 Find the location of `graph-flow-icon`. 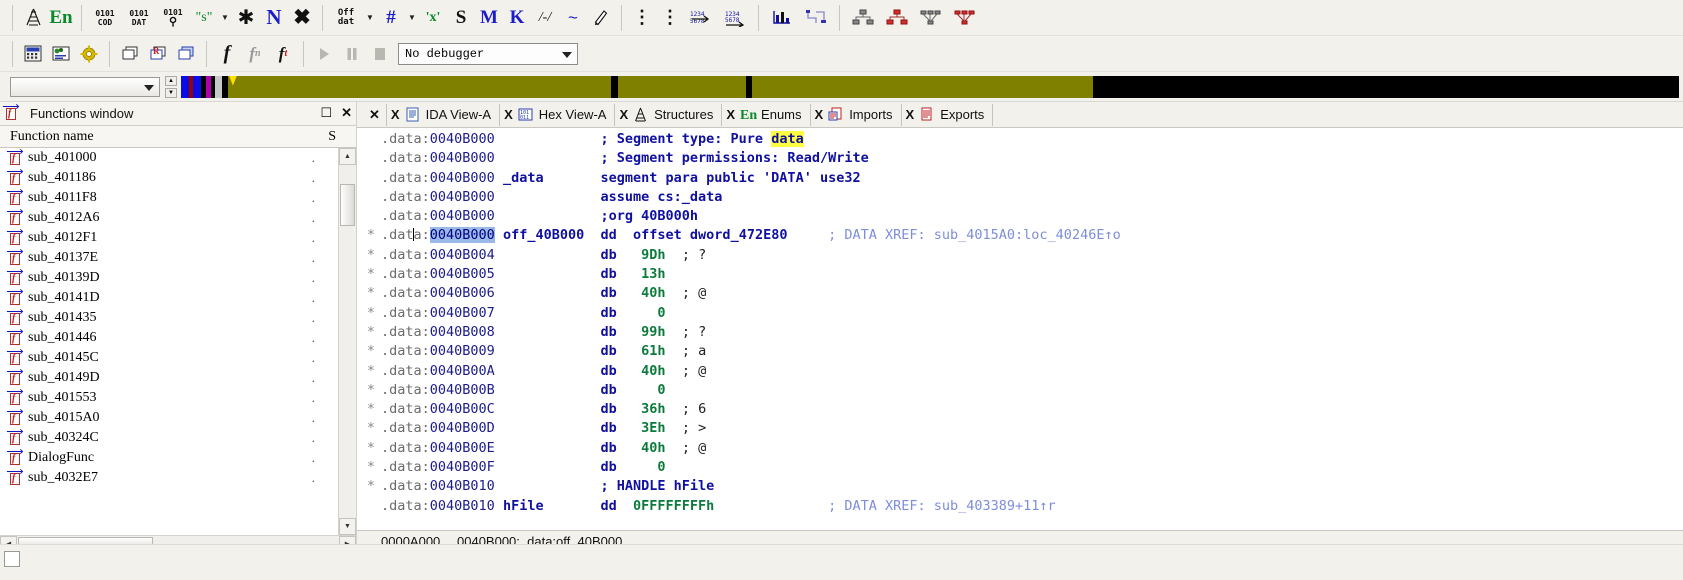

graph-flow-icon is located at coordinates (816, 18).